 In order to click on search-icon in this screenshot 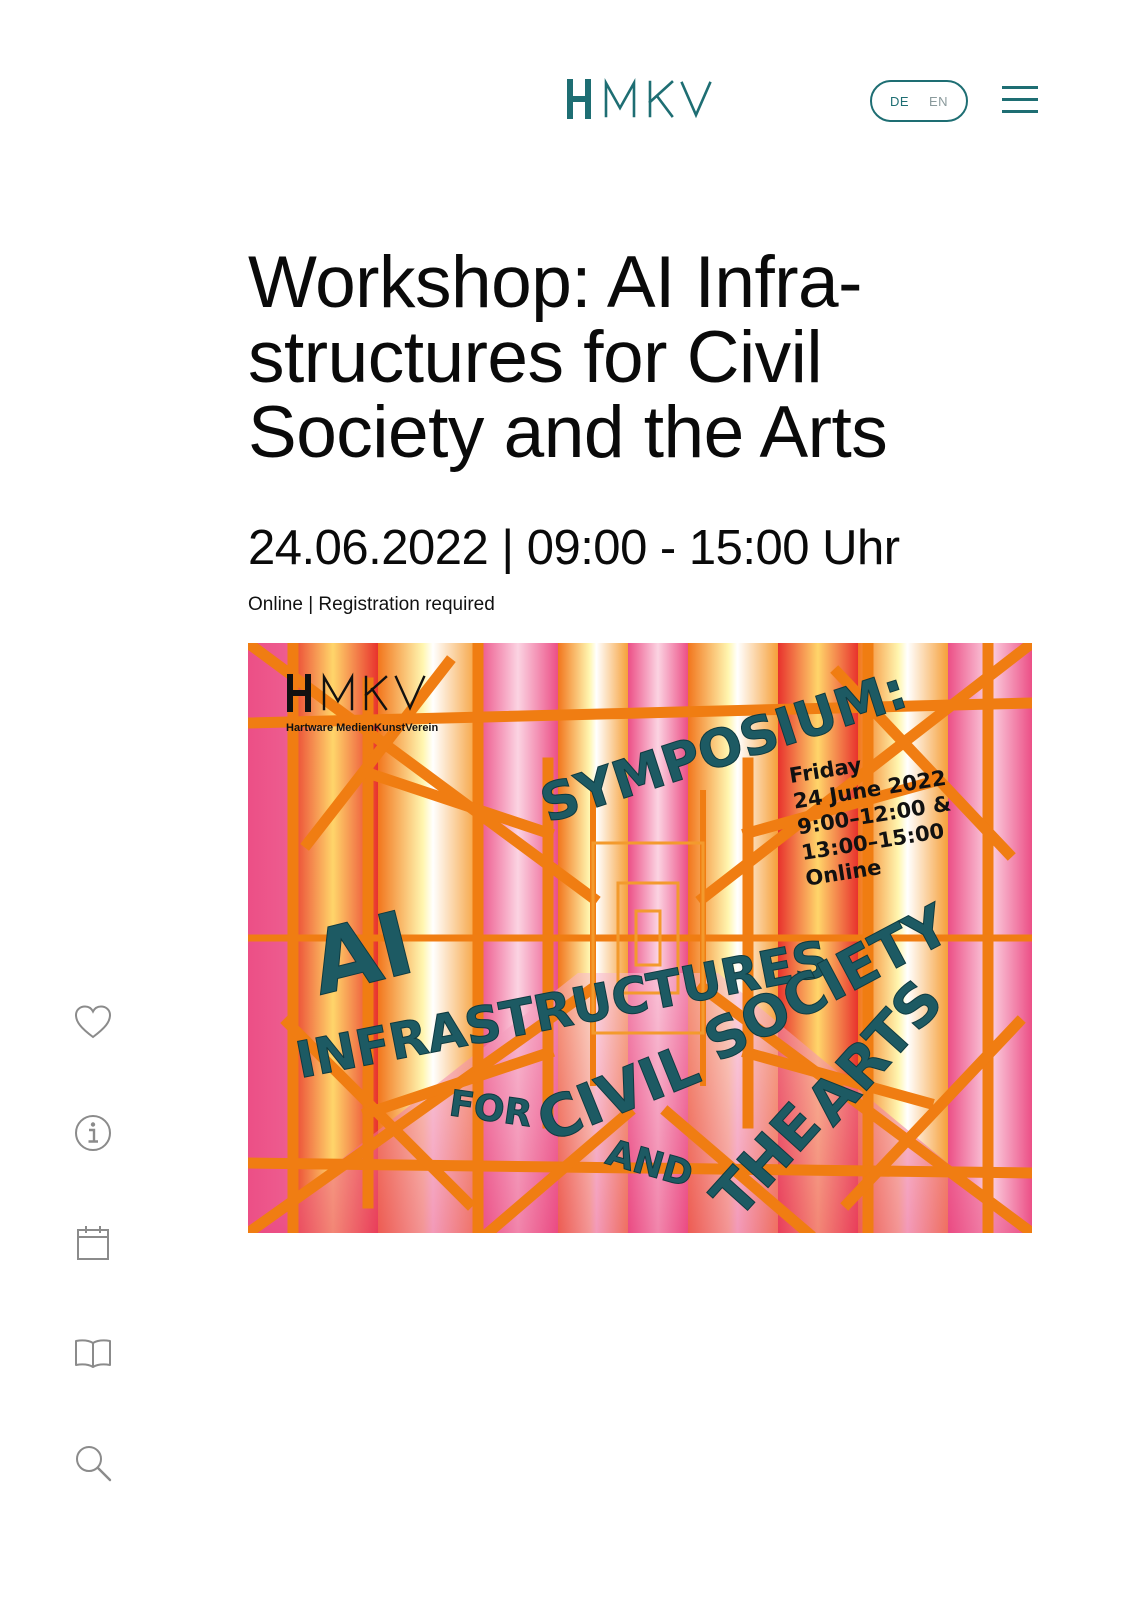, I will do `click(94, 1464)`.